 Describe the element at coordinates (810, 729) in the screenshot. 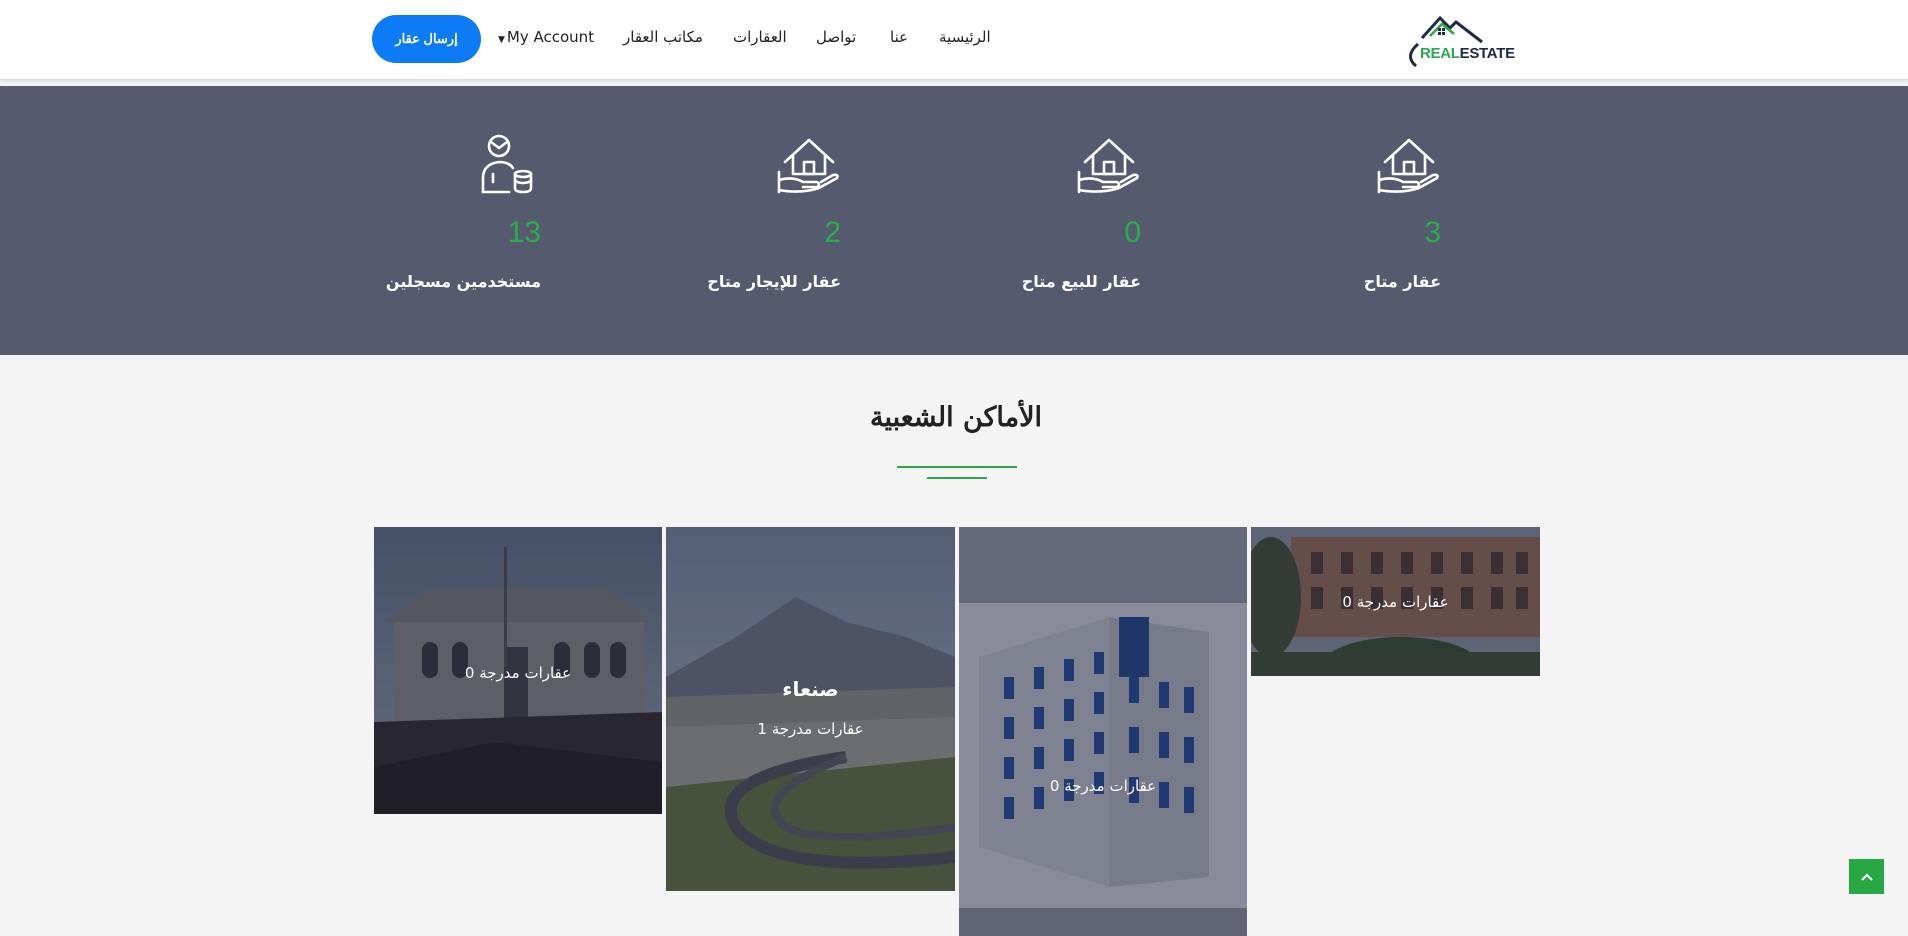

I see `place-count: 1 عقارات مدرجة` at that location.